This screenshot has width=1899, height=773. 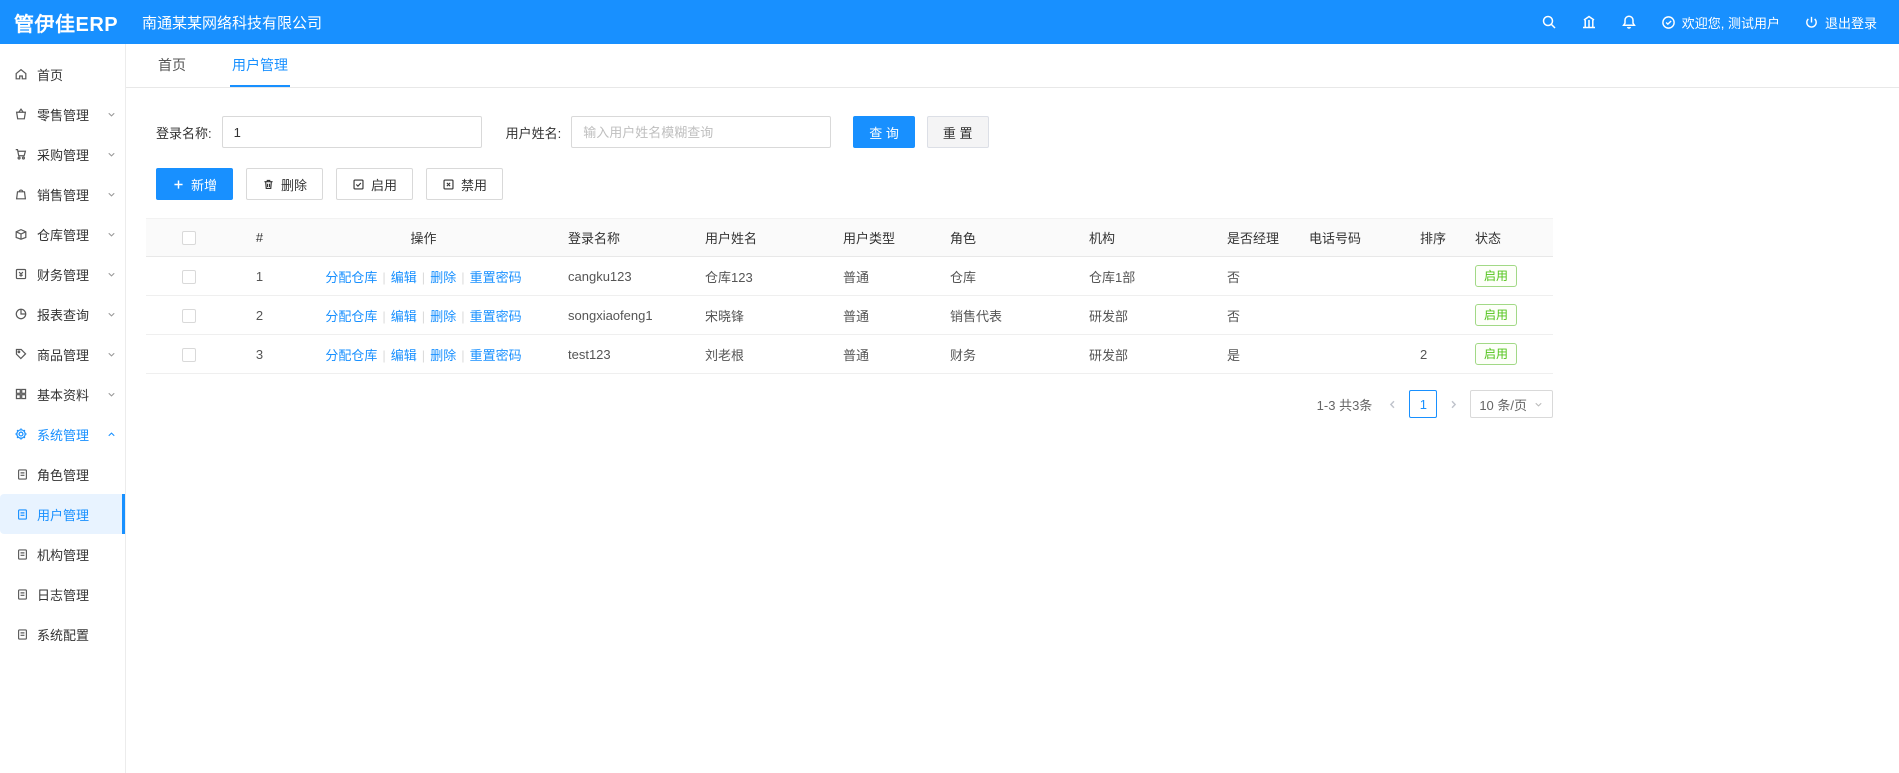 What do you see at coordinates (1589, 22) in the screenshot?
I see `home-icon` at bounding box center [1589, 22].